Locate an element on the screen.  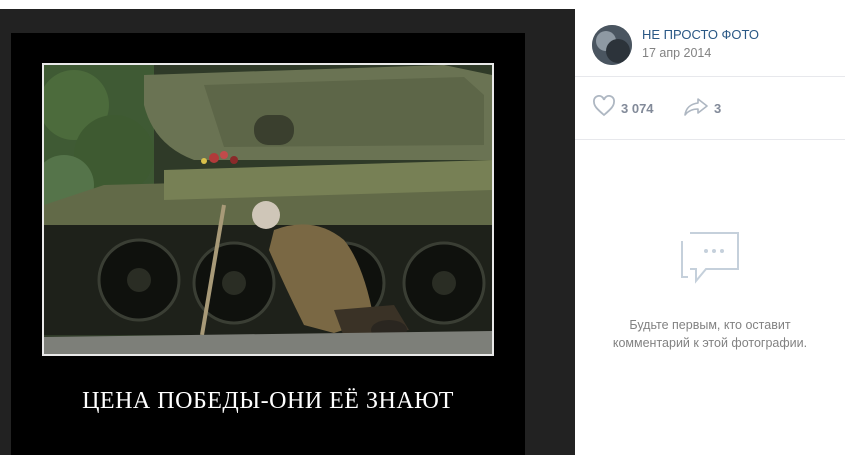
author-link: НЕ ПРОСТО ФОТО is located at coordinates (700, 34).